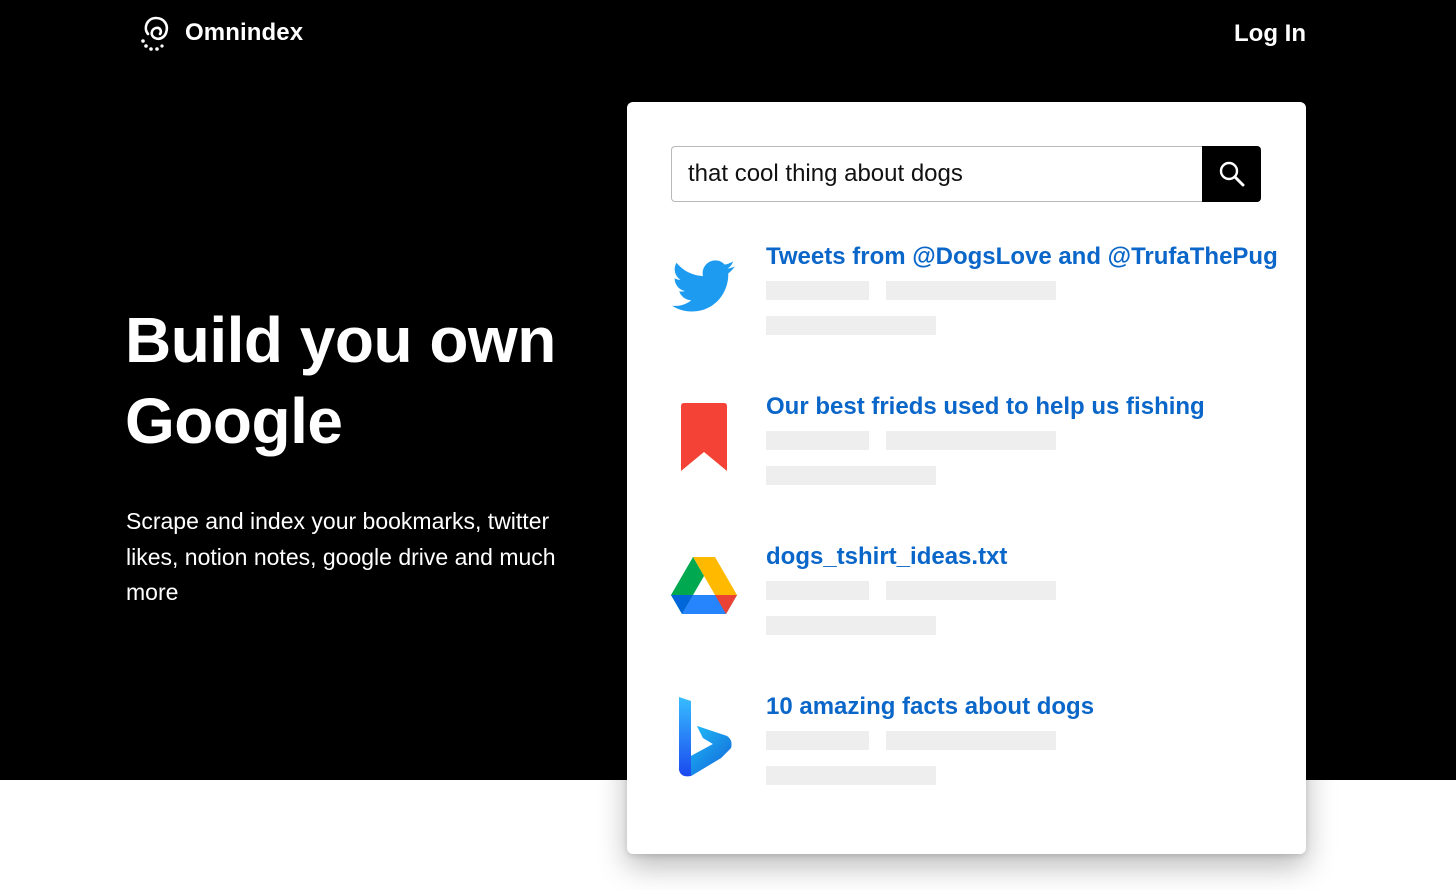  I want to click on result-title: Tweets from @DogsLove and @TrufaThePug, so click(1022, 257).